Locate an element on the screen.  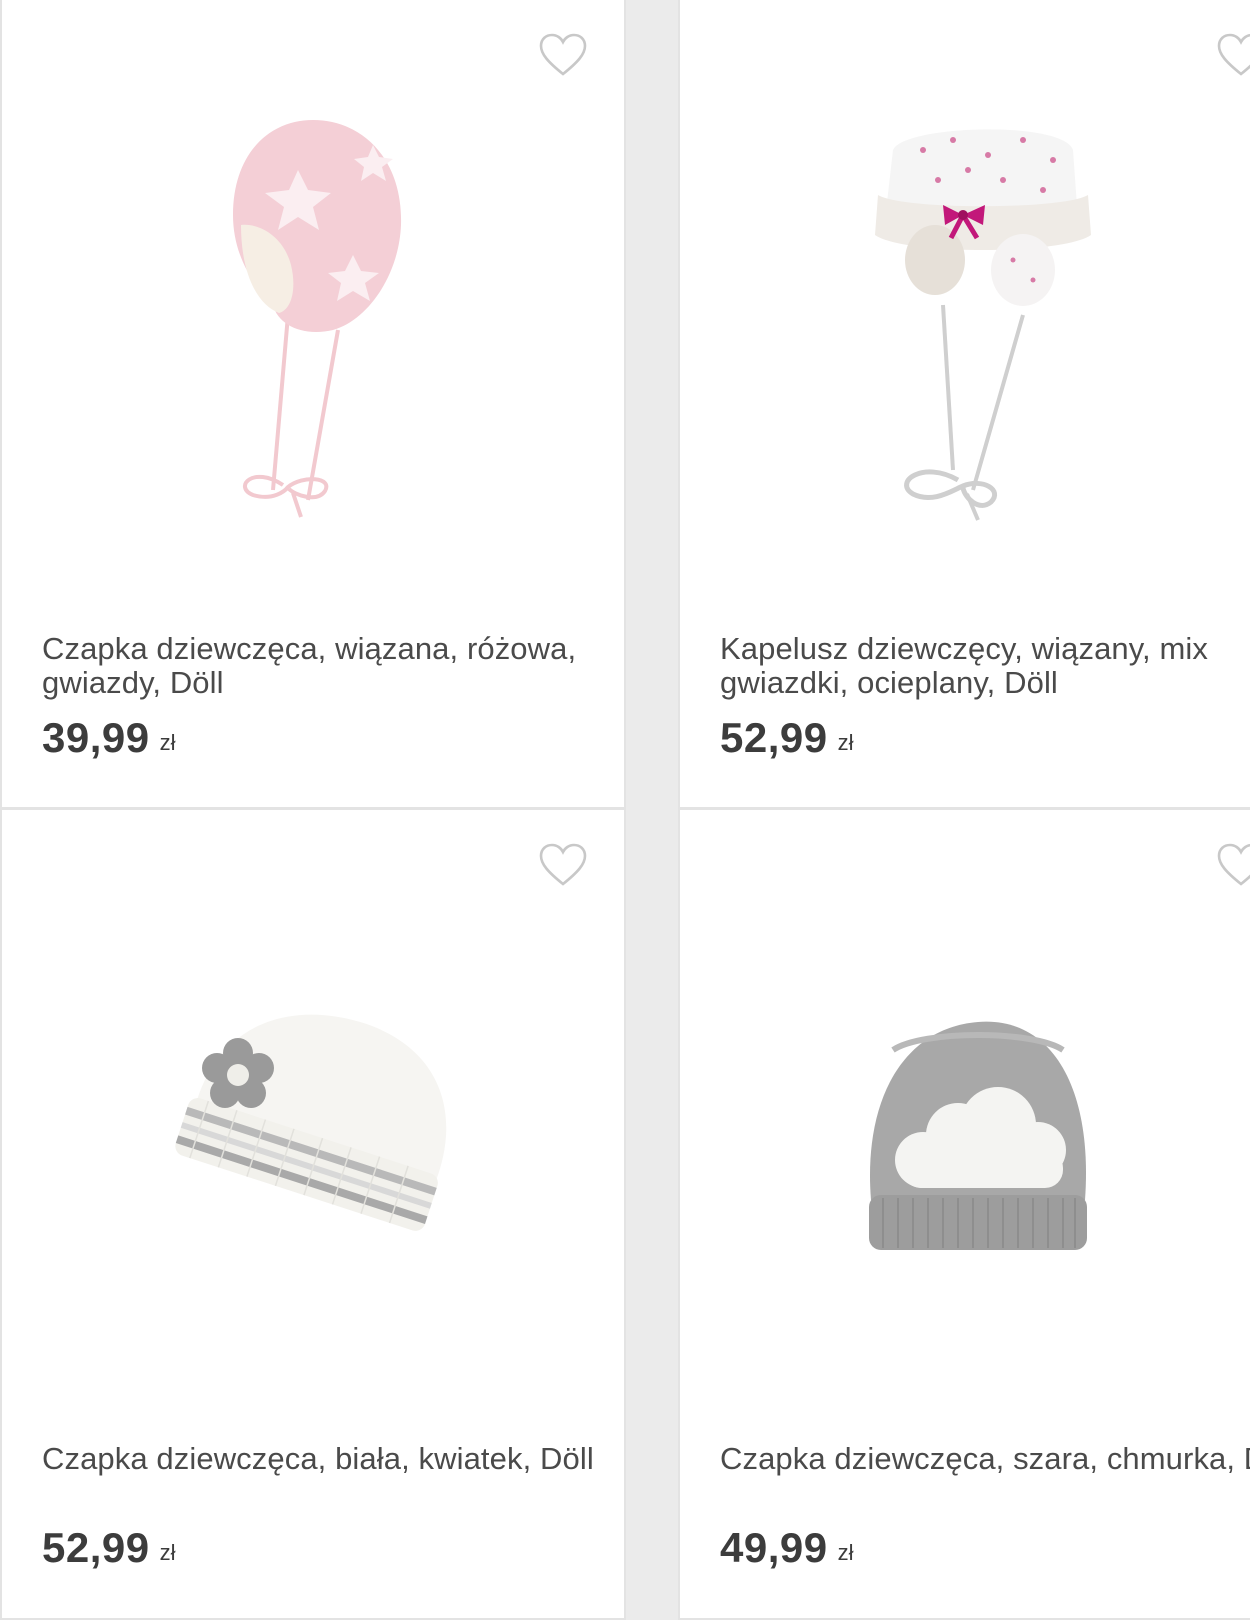
price-amount: 39,99 is located at coordinates (96, 737).